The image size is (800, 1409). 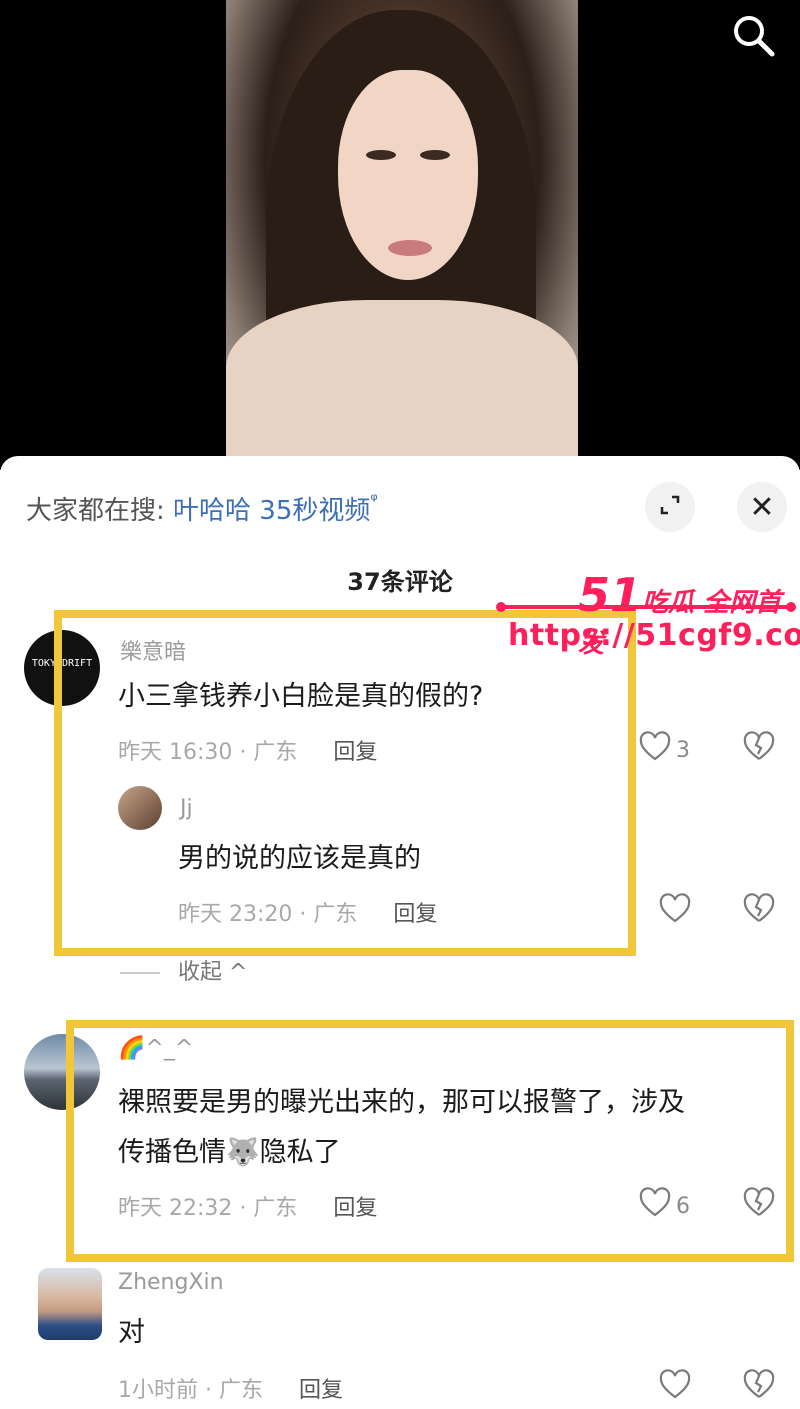 What do you see at coordinates (402, 228) in the screenshot?
I see `video-frame` at bounding box center [402, 228].